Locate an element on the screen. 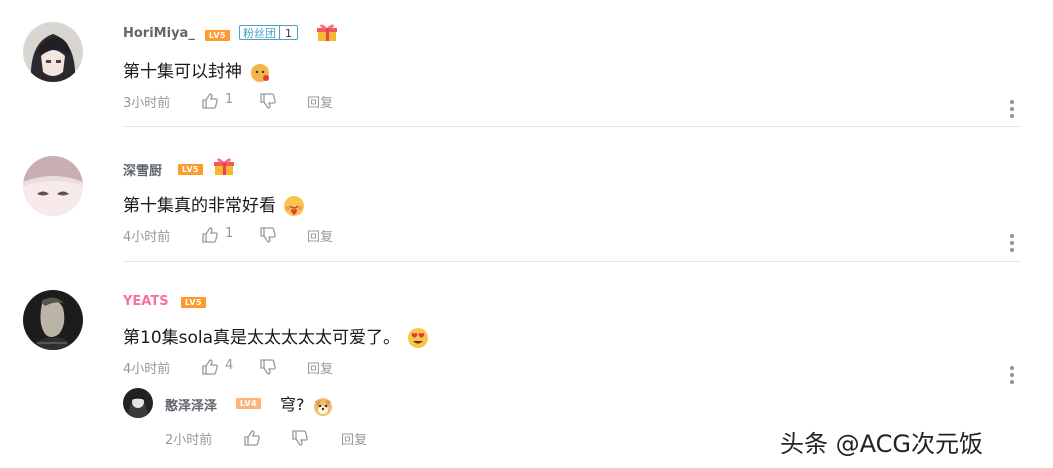 The image size is (1053, 468). level-badge: LV5 is located at coordinates (193, 302).